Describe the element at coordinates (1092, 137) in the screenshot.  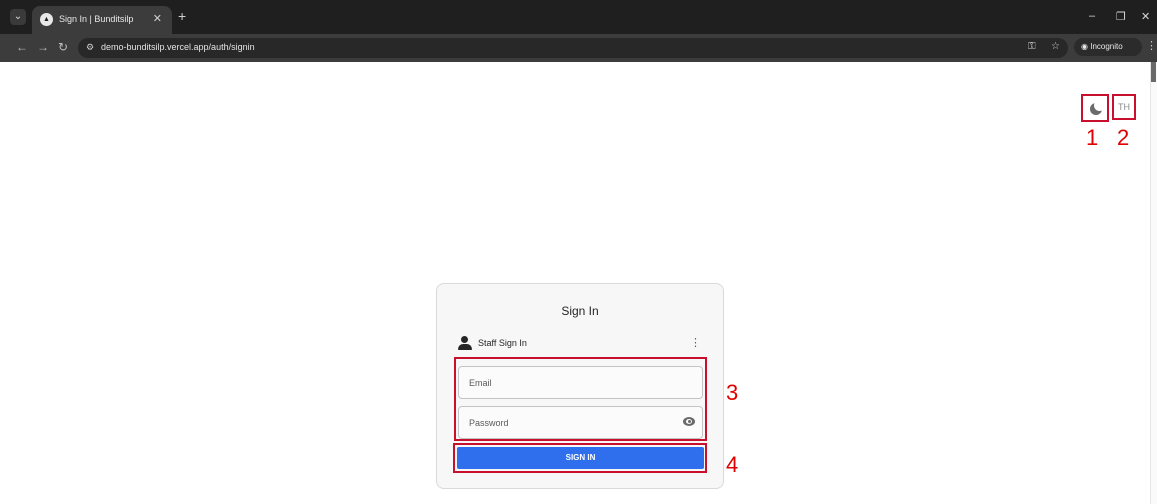
I see `annotation-1: 1` at that location.